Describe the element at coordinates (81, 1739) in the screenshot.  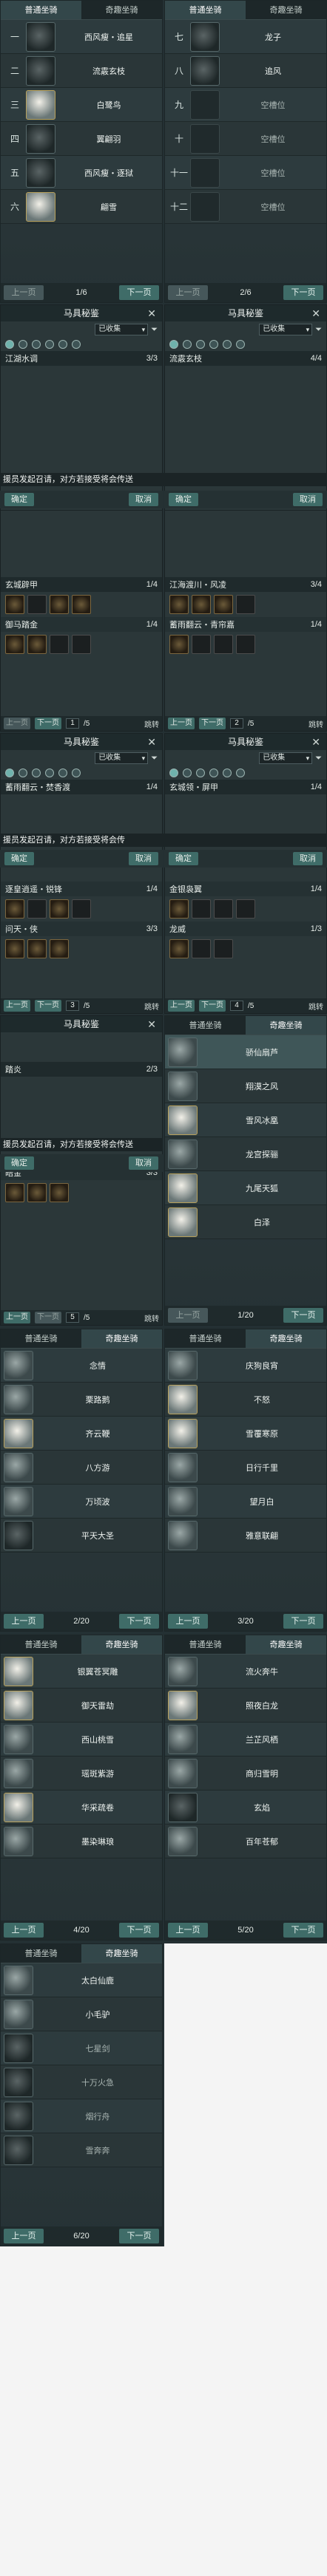
I see `mount-row: 西山桃雪` at that location.